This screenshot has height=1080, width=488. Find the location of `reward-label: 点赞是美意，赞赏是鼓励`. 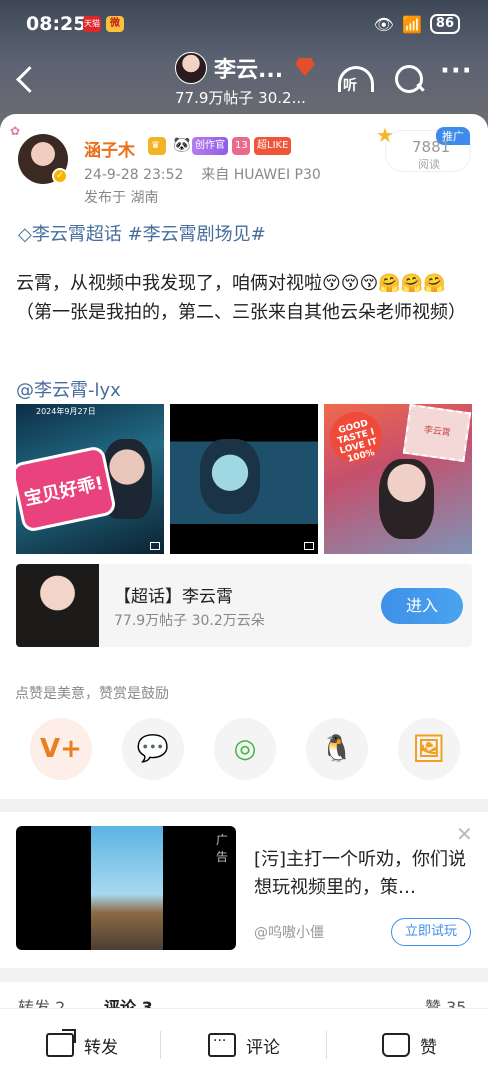

reward-label: 点赞是美意，赞赏是鼓励 is located at coordinates (92, 694).